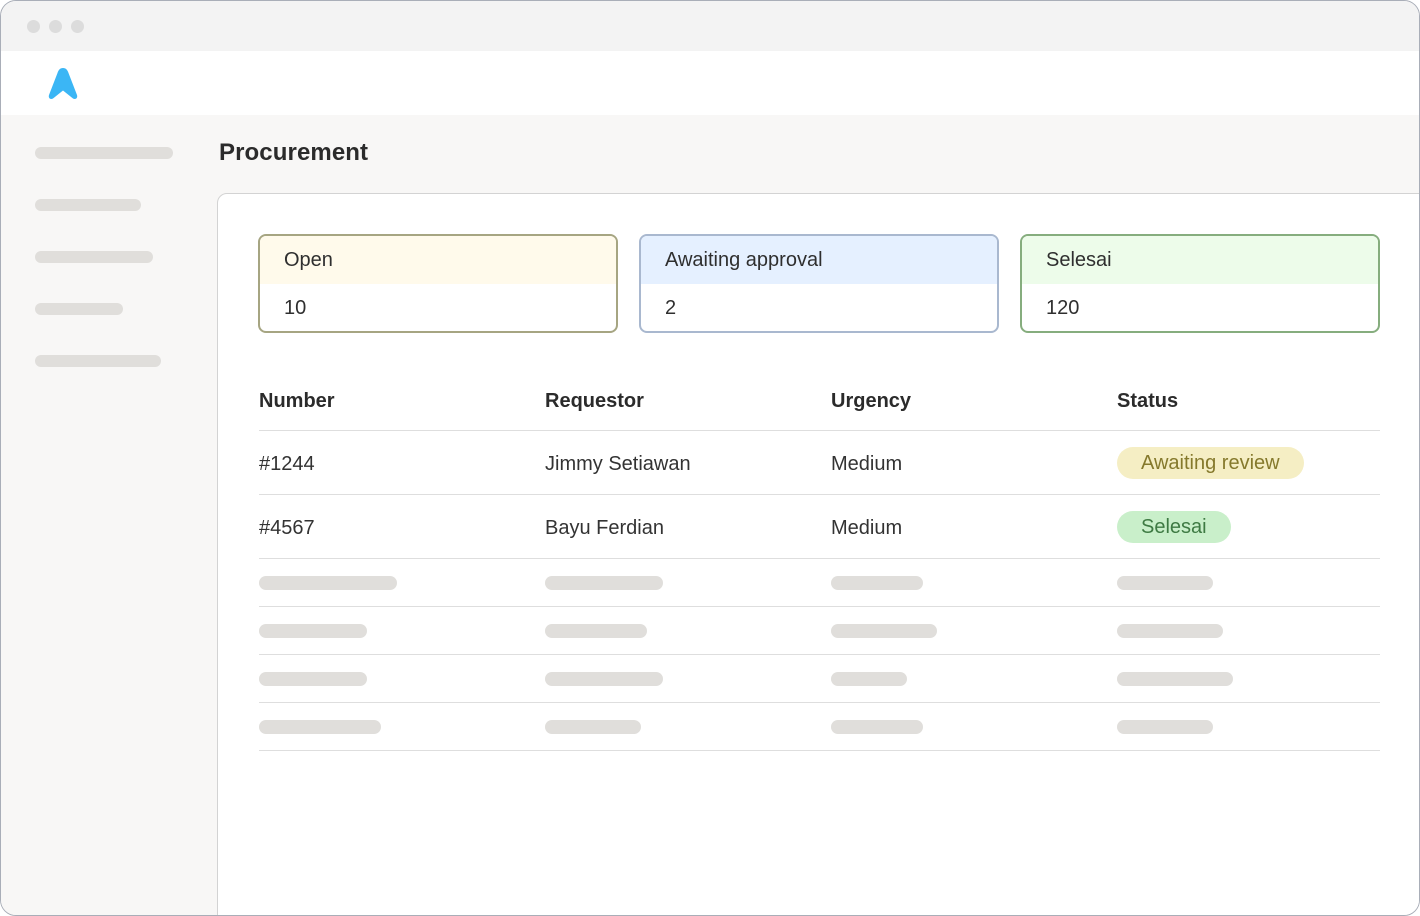 The image size is (1420, 916). I want to click on app-logo-icon, so click(63, 83).